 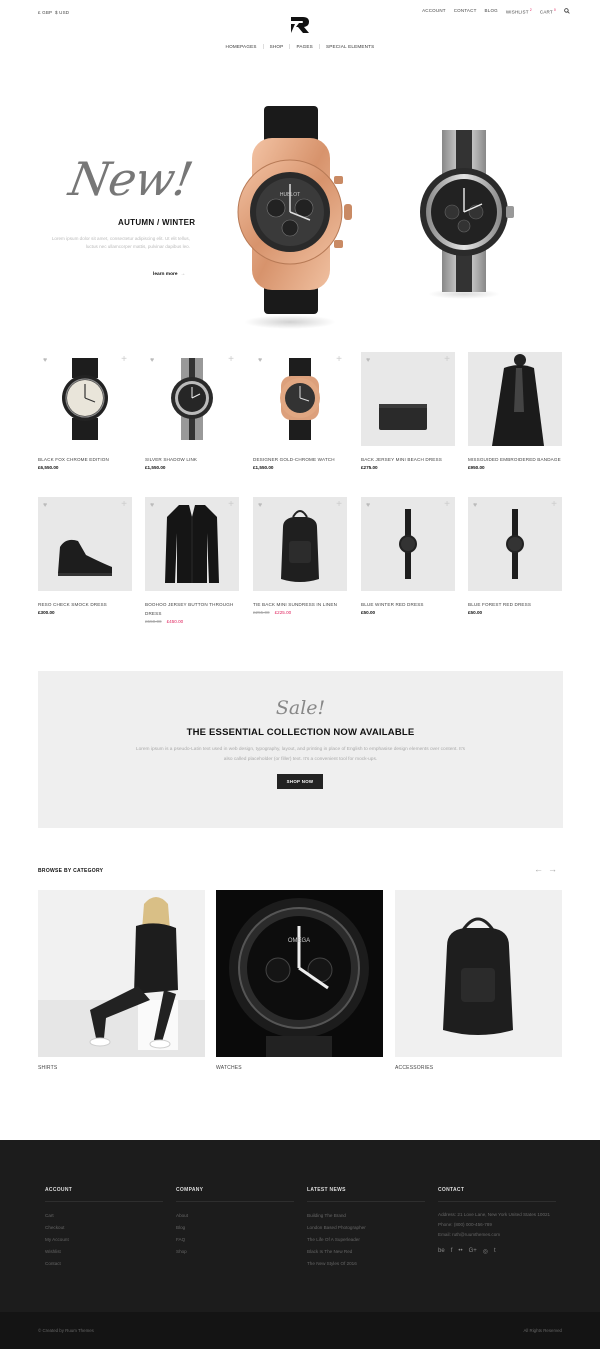 I want to click on watch-image, so click(x=300, y=399).